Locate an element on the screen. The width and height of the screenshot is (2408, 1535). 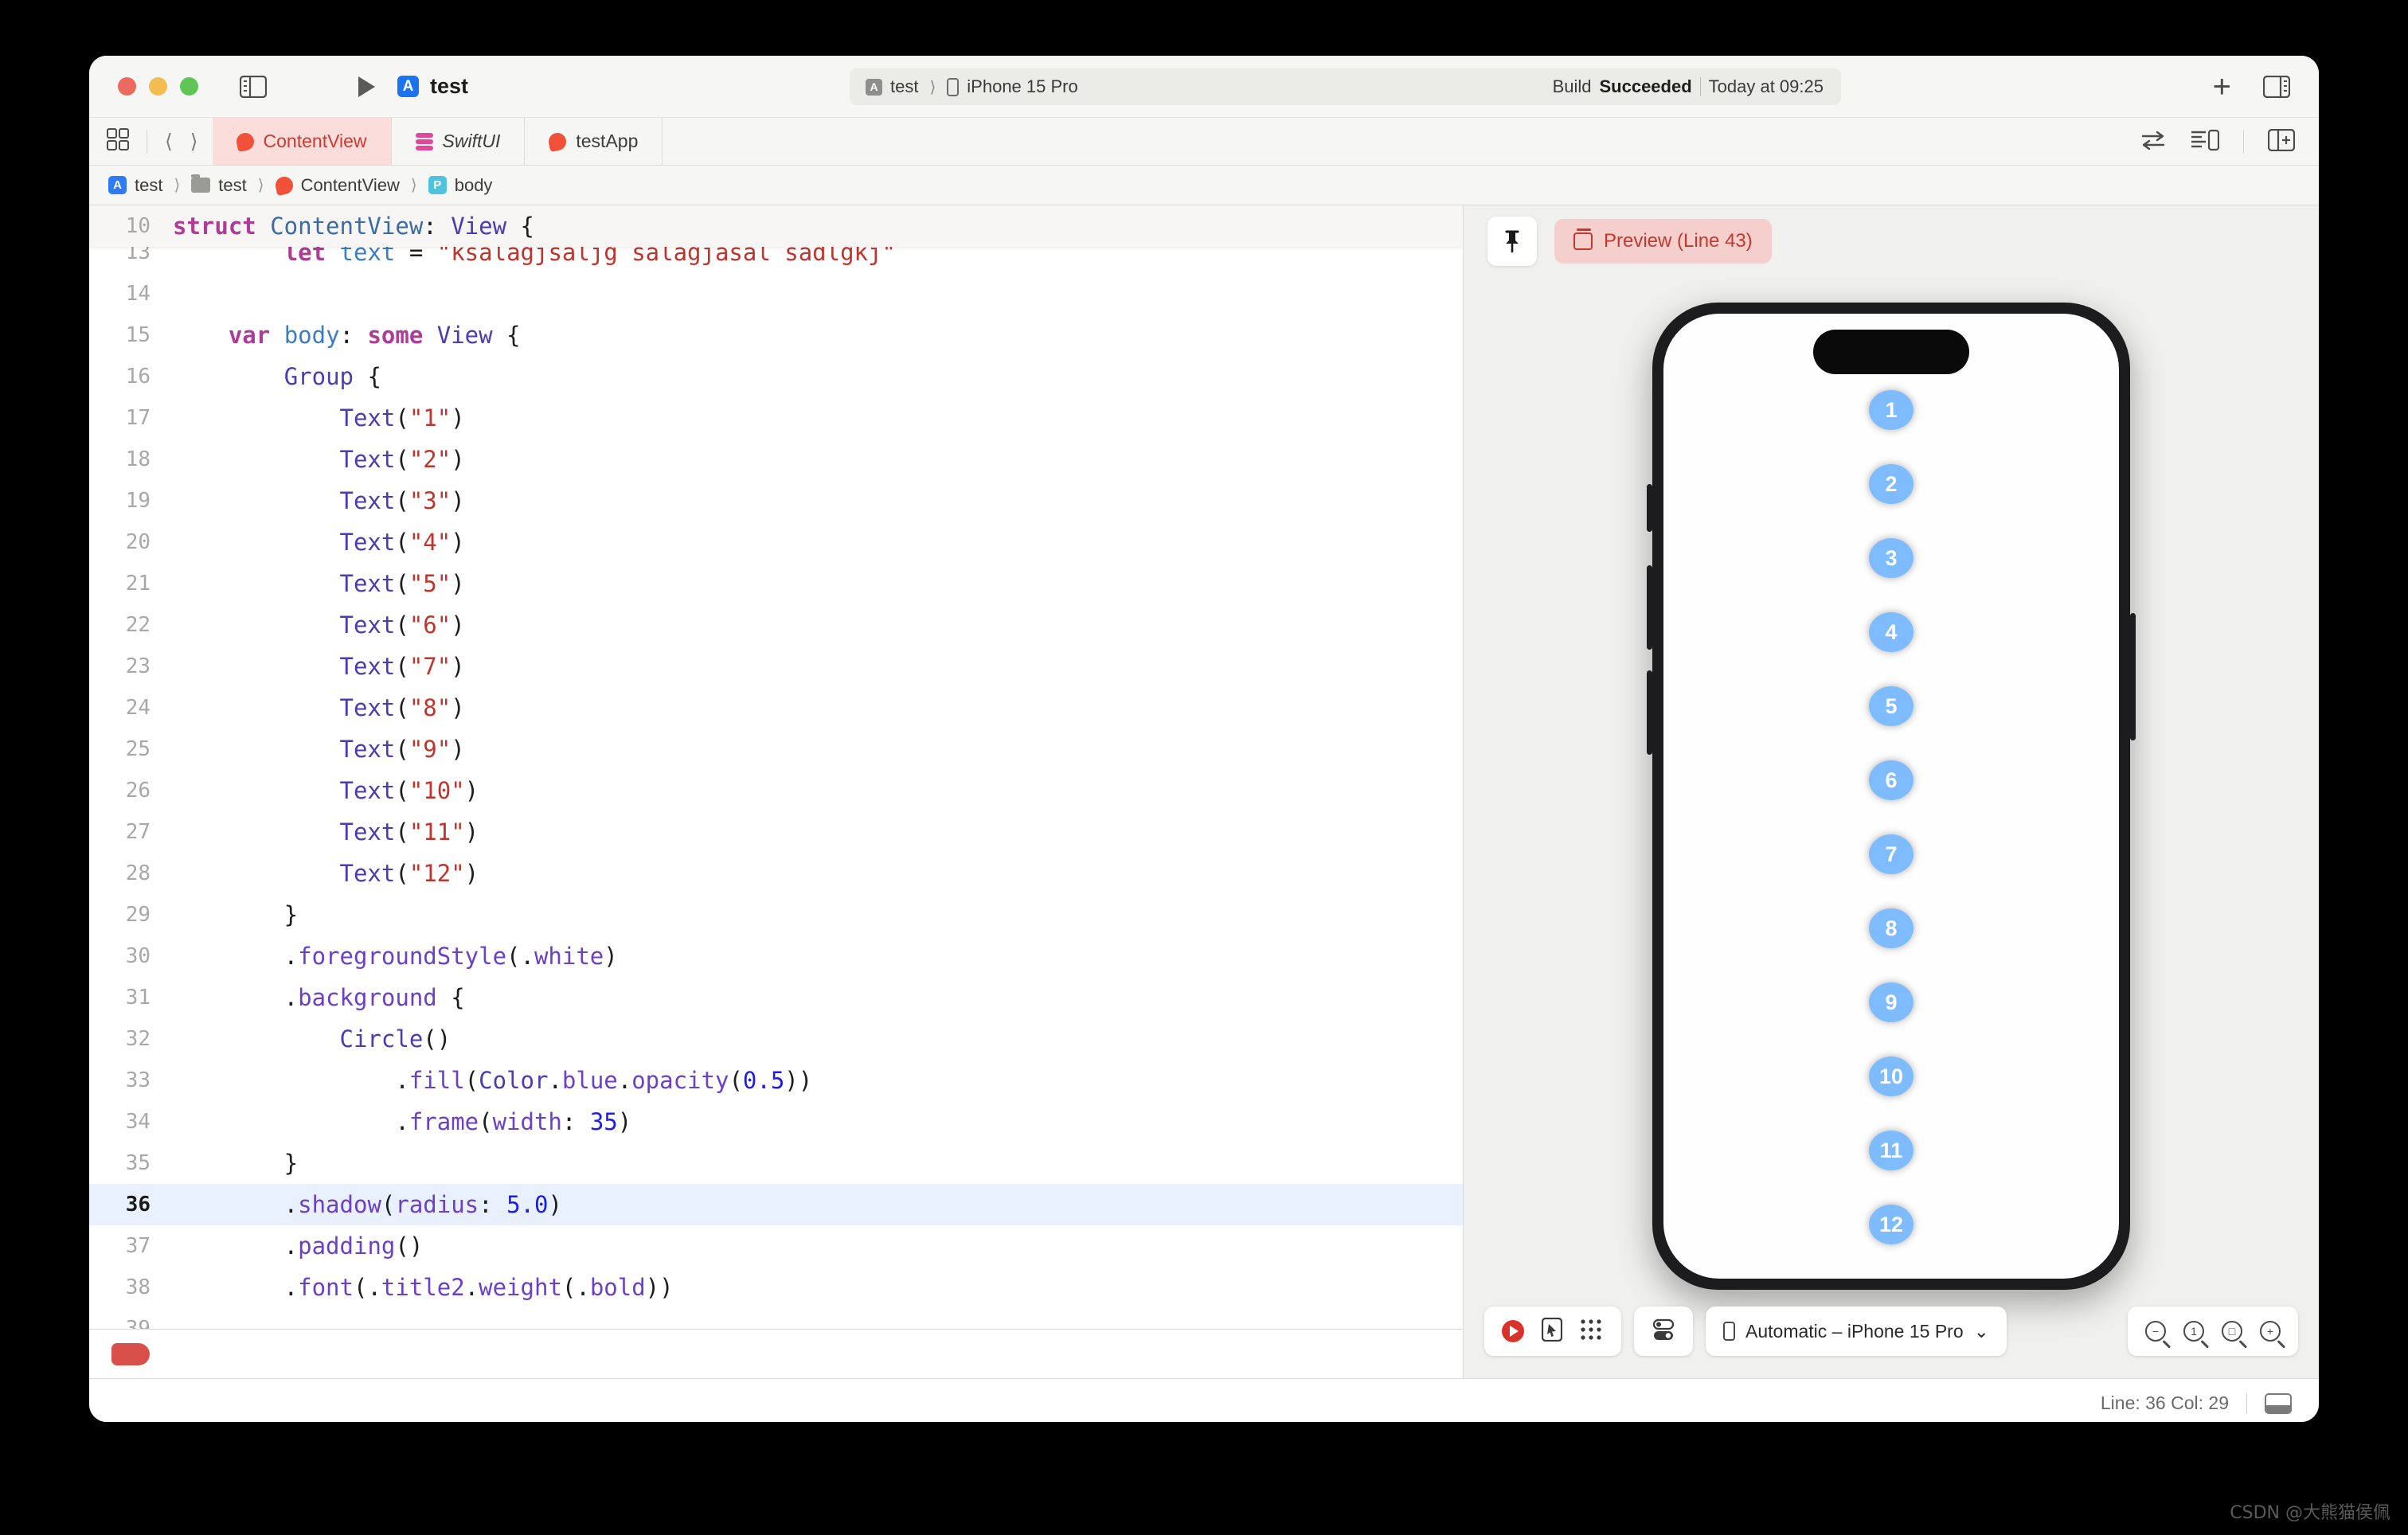
preview-circle: 11 is located at coordinates (1891, 1150).